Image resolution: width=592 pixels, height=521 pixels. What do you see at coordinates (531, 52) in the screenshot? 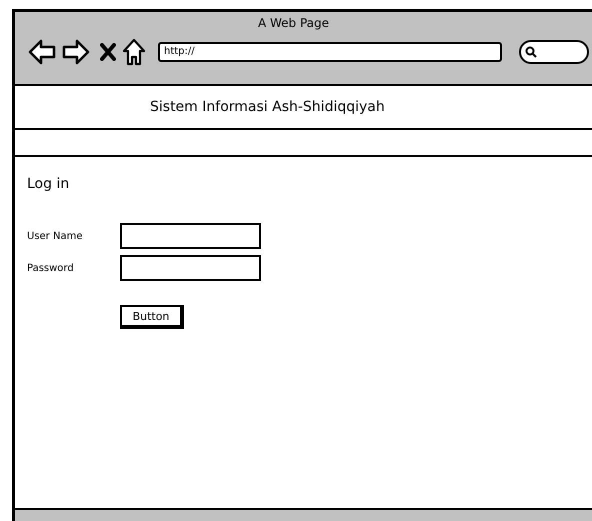
I see `search-icon` at bounding box center [531, 52].